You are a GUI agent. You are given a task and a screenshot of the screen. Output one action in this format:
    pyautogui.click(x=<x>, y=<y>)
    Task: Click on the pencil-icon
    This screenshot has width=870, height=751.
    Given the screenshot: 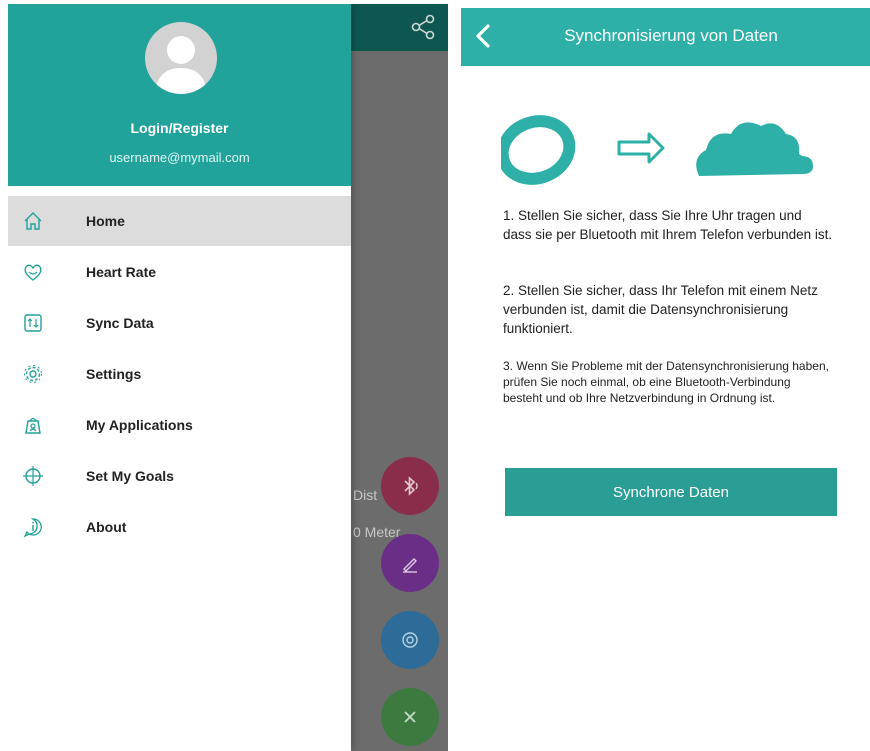 What is the action you would take?
    pyautogui.click(x=410, y=565)
    